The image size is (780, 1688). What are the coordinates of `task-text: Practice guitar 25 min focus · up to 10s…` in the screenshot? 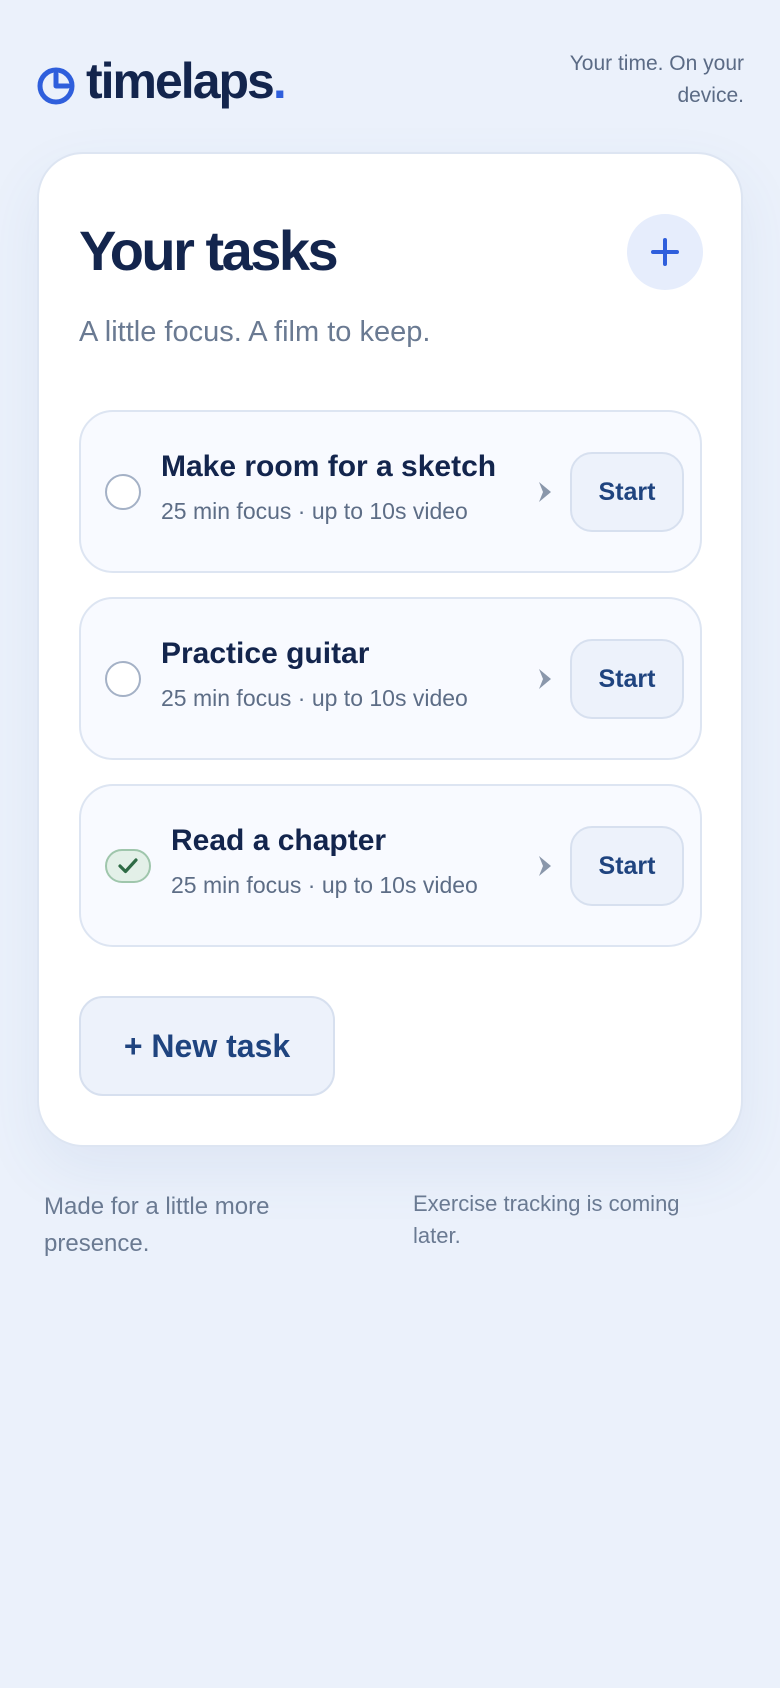 It's located at (314, 674).